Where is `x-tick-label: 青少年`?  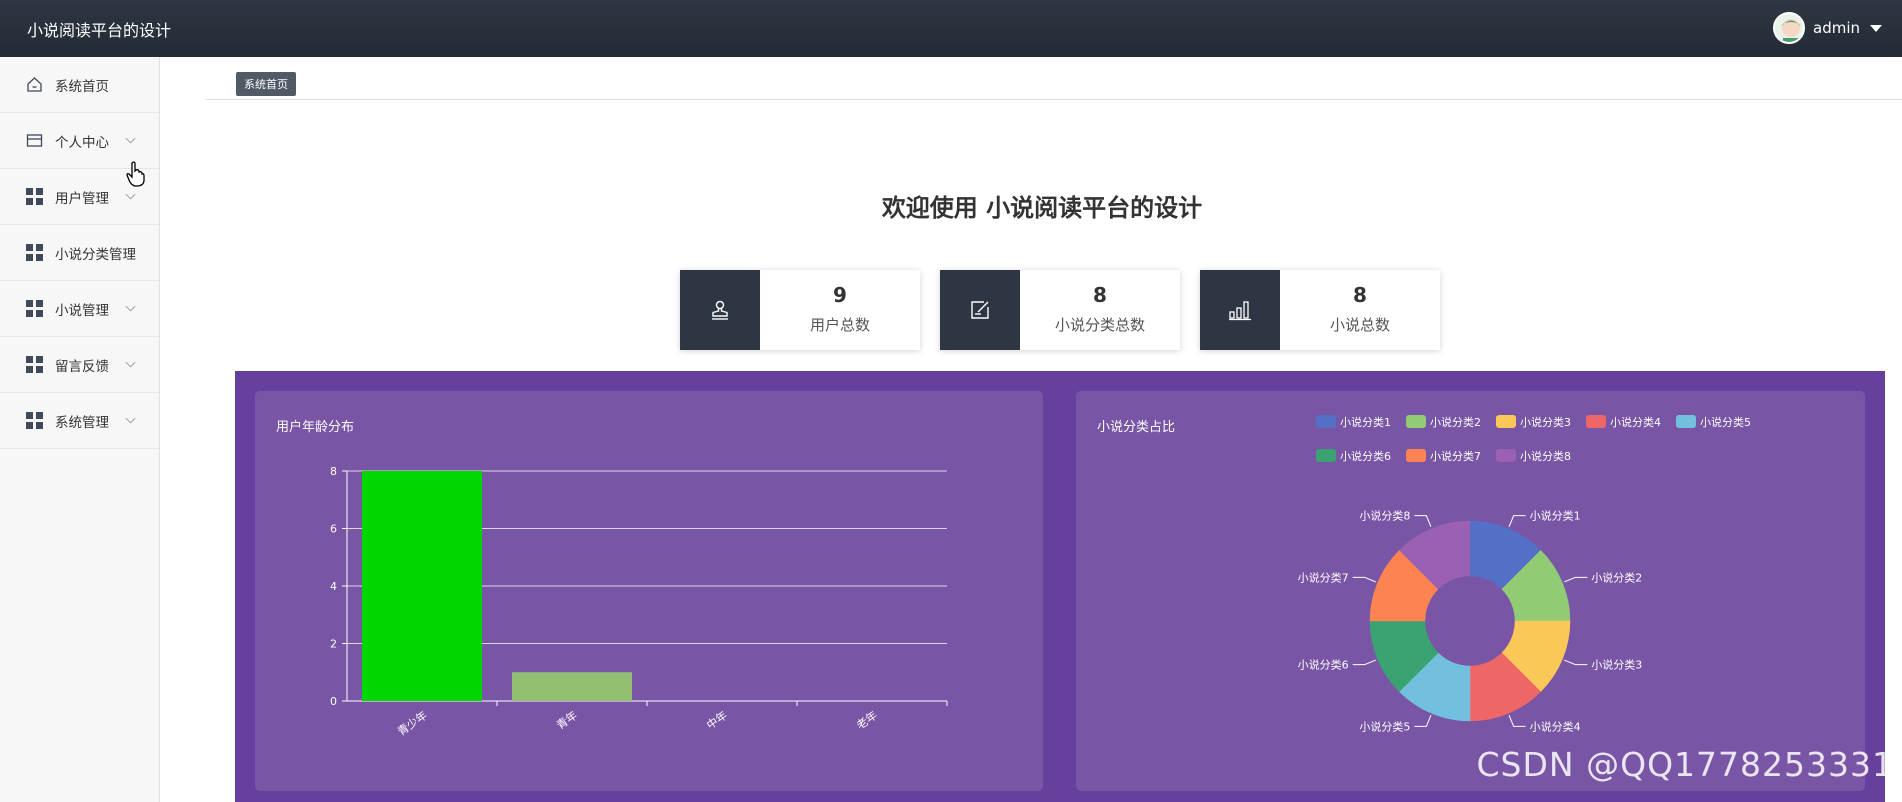 x-tick-label: 青少年 is located at coordinates (412, 723).